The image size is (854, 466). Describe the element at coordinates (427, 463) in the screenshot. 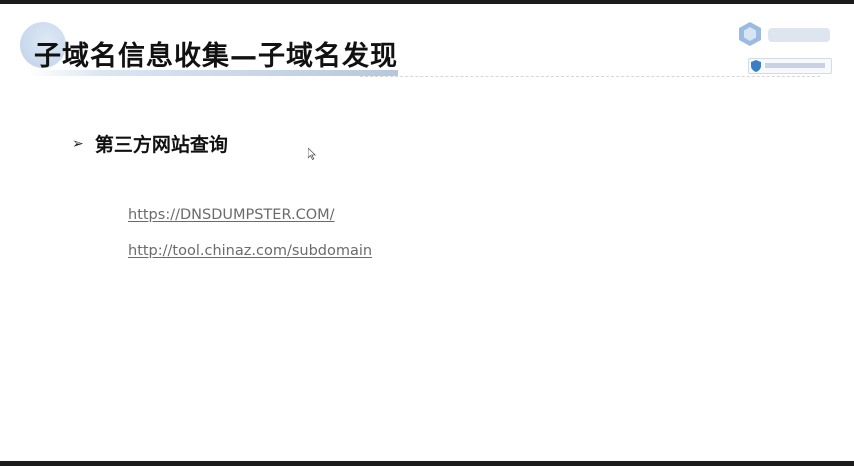

I see `bottom-frame-bar` at that location.